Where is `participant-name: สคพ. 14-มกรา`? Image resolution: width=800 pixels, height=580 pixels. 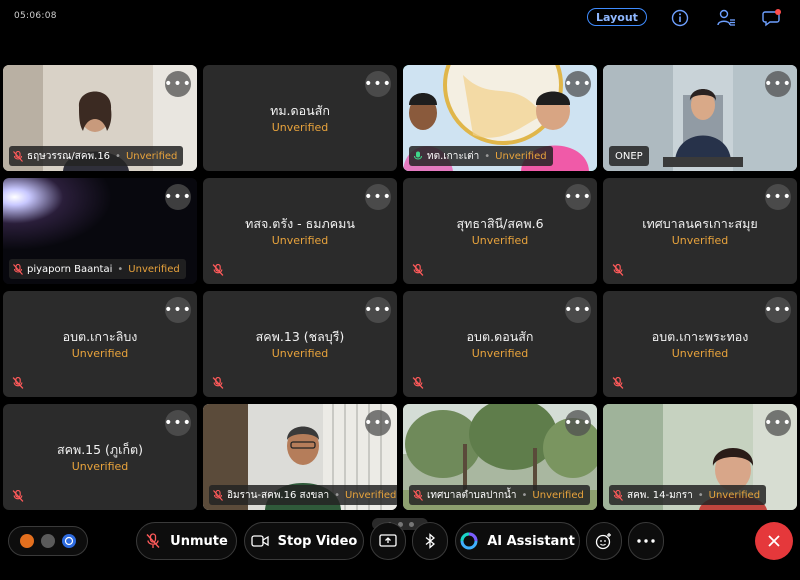 participant-name: สคพ. 14-มกรา is located at coordinates (660, 495).